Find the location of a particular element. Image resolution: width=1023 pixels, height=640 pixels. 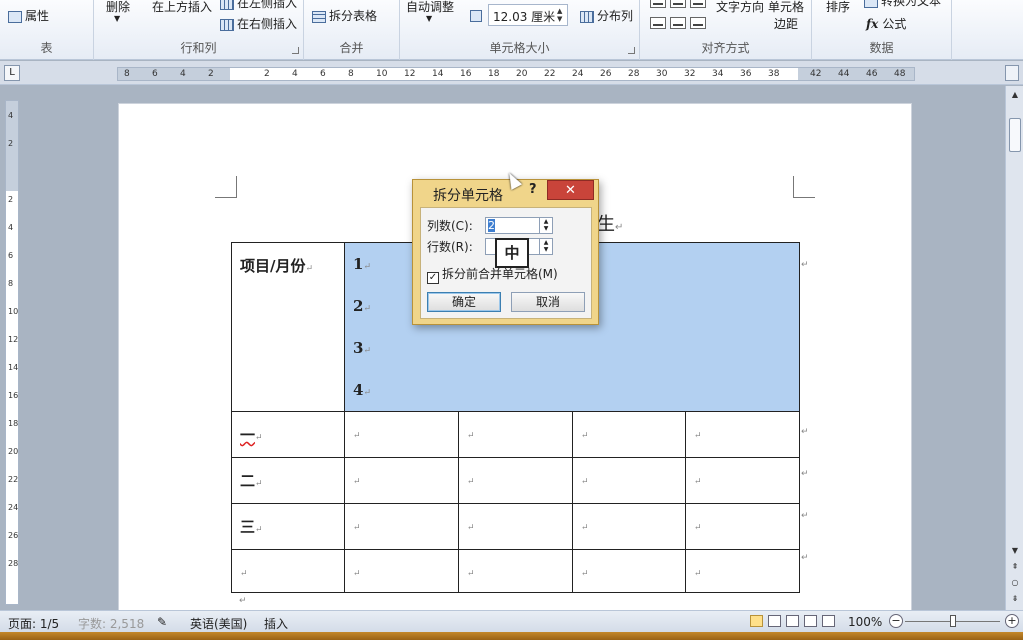

vertical-ruler: 4 2 2 4 6 8 10 12 14 16 18 20 22 24 26 28 is located at coordinates (12, 352).